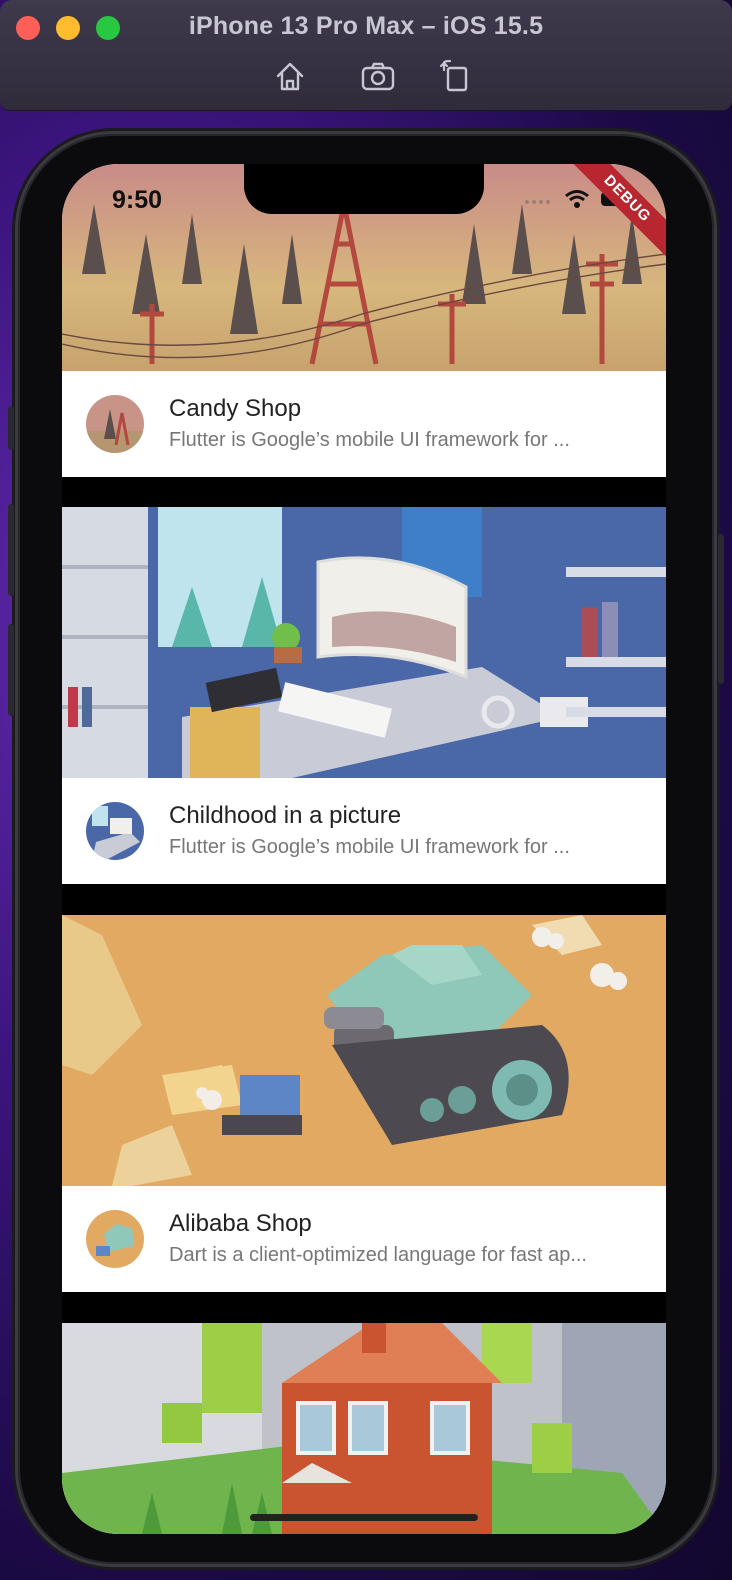 The image size is (732, 1580). Describe the element at coordinates (11, 550) in the screenshot. I see `volume-up-button` at that location.